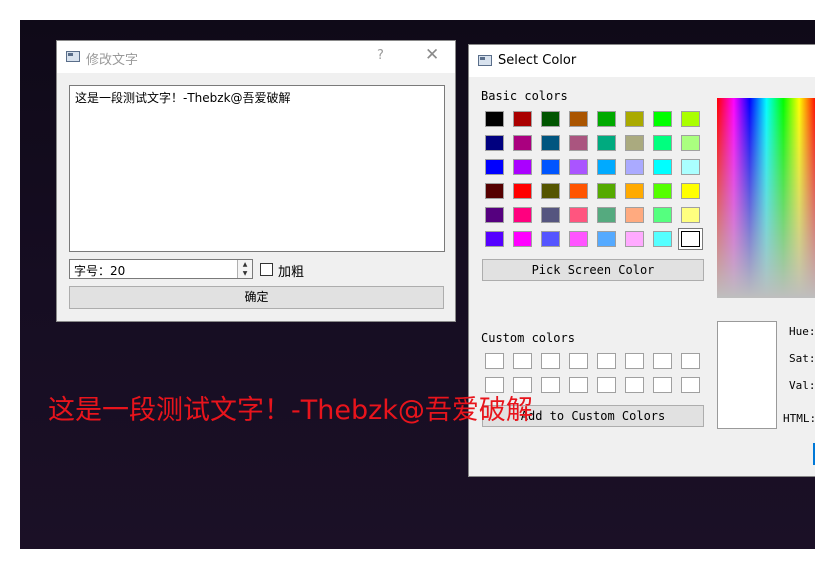 The width and height of the screenshot is (835, 569). I want to click on ok-button-edge, so click(814, 454).